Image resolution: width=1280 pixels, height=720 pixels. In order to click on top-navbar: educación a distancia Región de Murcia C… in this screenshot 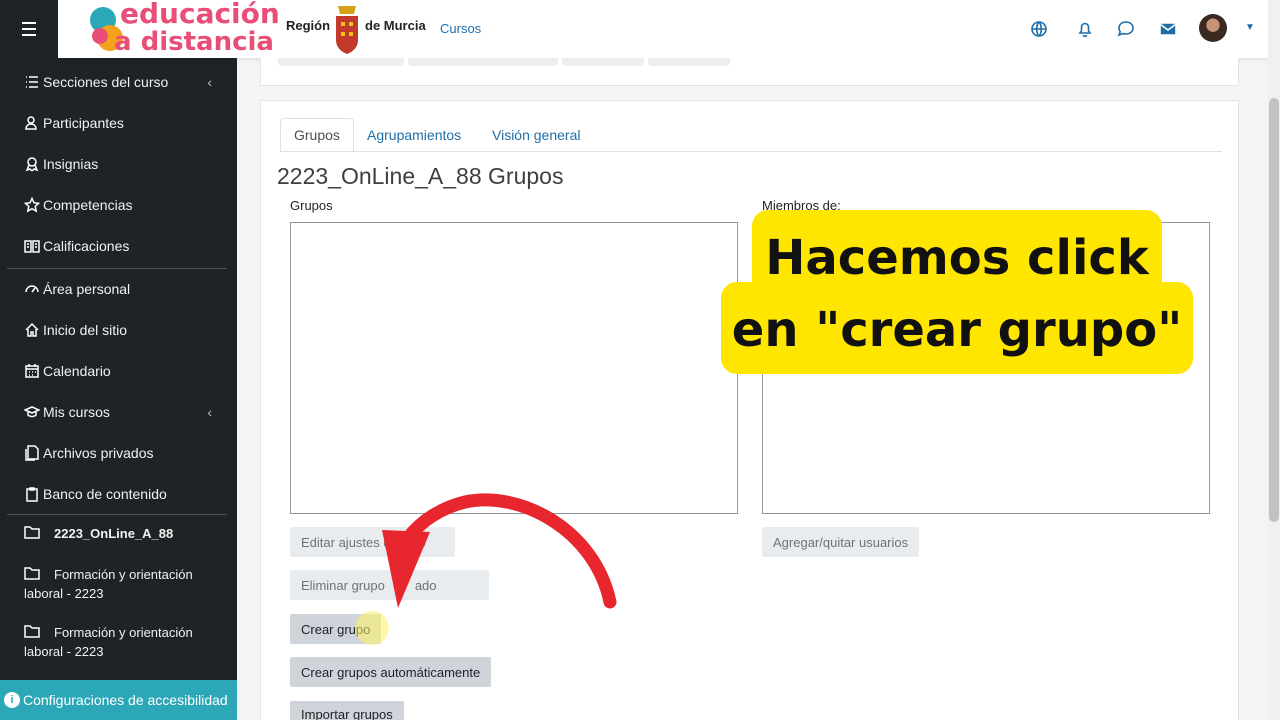, I will do `click(663, 29)`.